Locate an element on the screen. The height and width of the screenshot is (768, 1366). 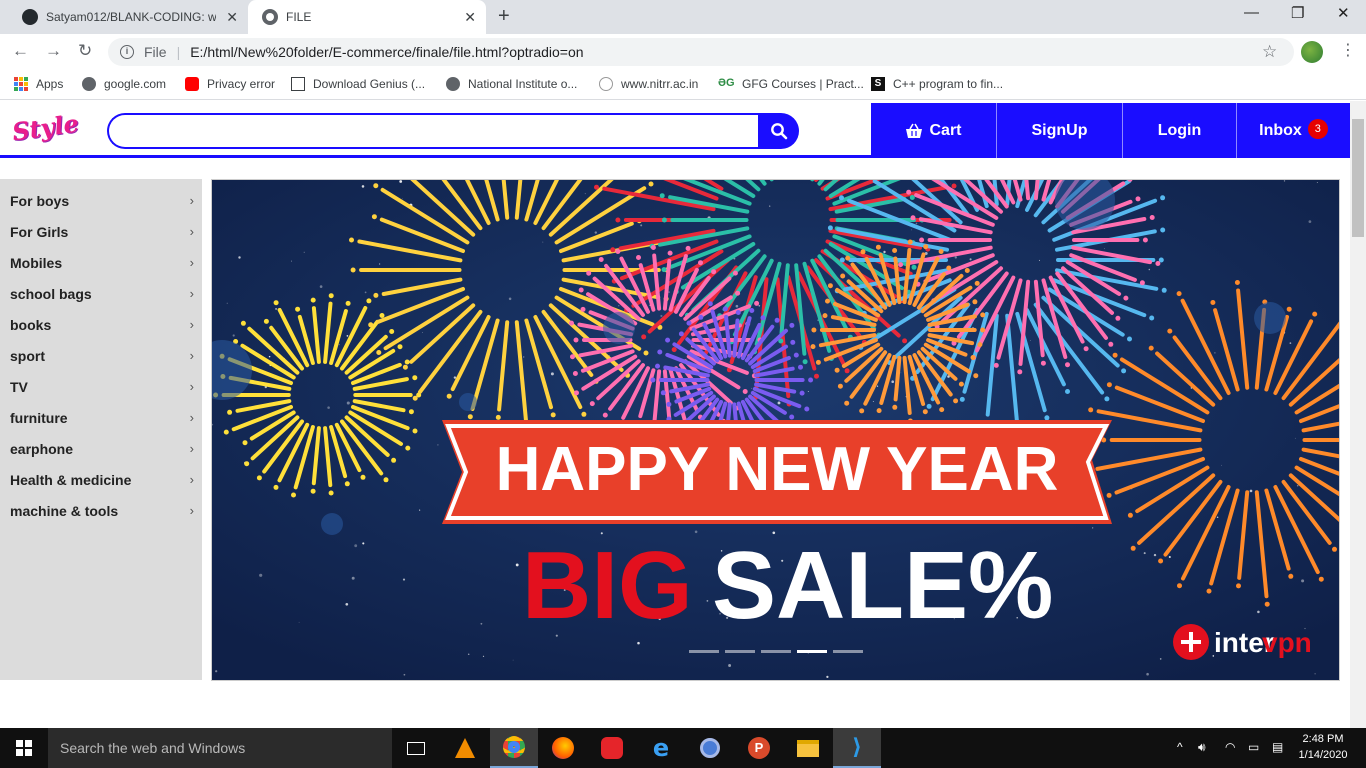
search-button is located at coordinates (778, 131).